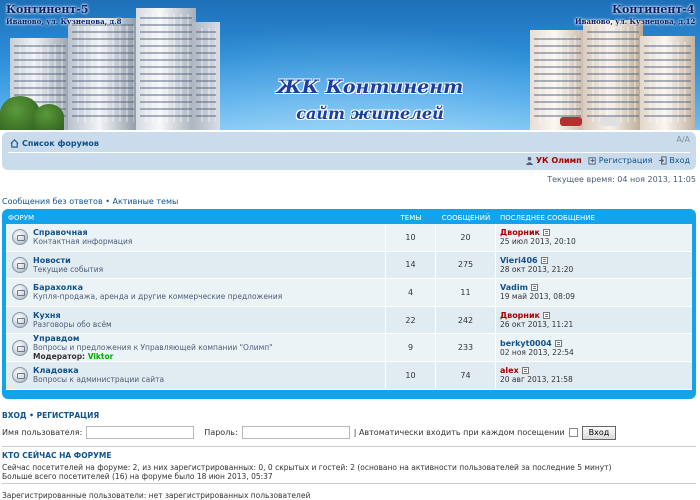 The height and width of the screenshot is (500, 700). Describe the element at coordinates (537, 269) in the screenshot. I see `last-post-date: 28 окт 2013, 21:20` at that location.